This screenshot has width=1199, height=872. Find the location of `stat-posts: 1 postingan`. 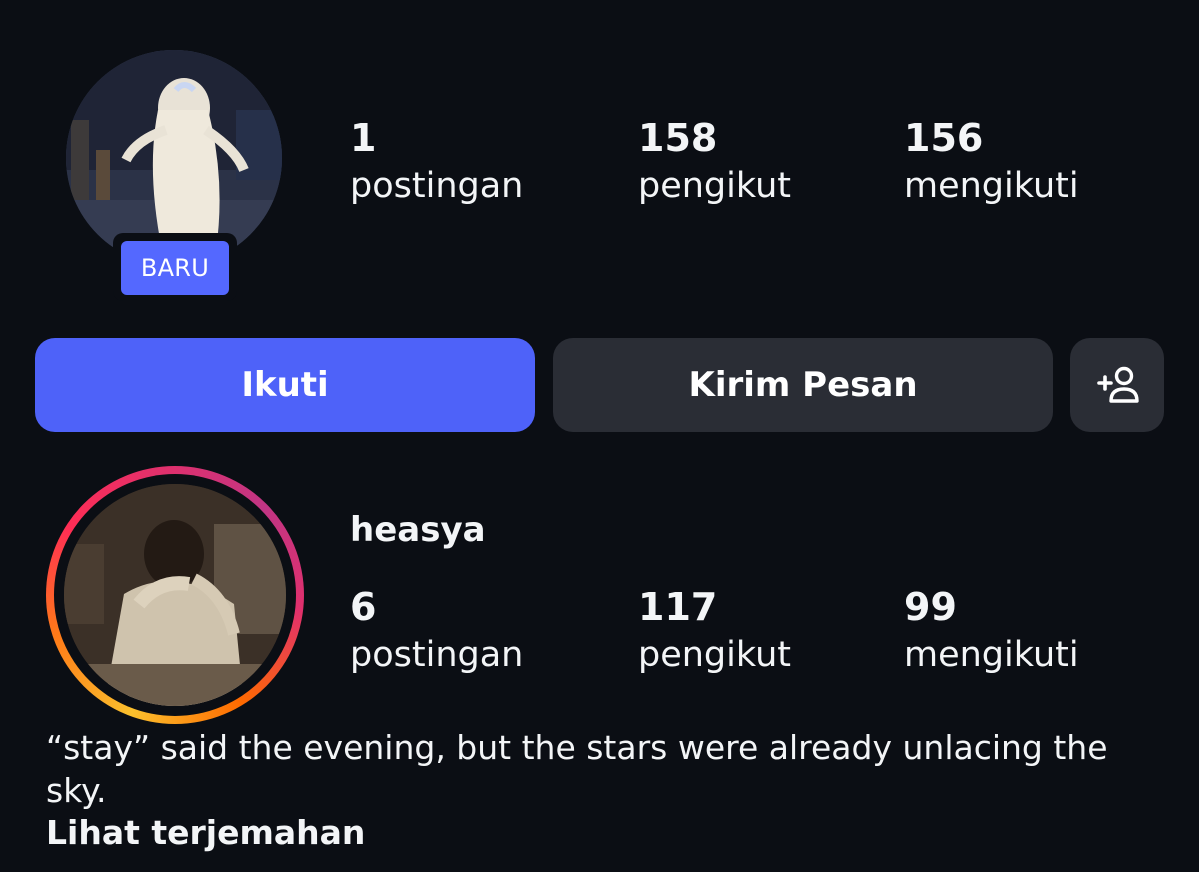

stat-posts: 1 postingan is located at coordinates (436, 161).